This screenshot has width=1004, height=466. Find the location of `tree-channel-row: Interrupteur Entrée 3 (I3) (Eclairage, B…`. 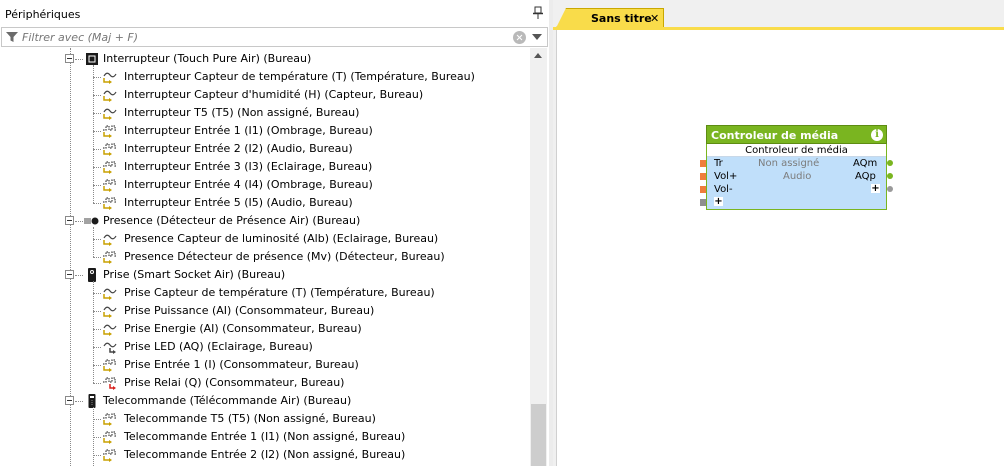

tree-channel-row: Interrupteur Entrée 3 (I3) (Eclairage, B… is located at coordinates (265, 167).